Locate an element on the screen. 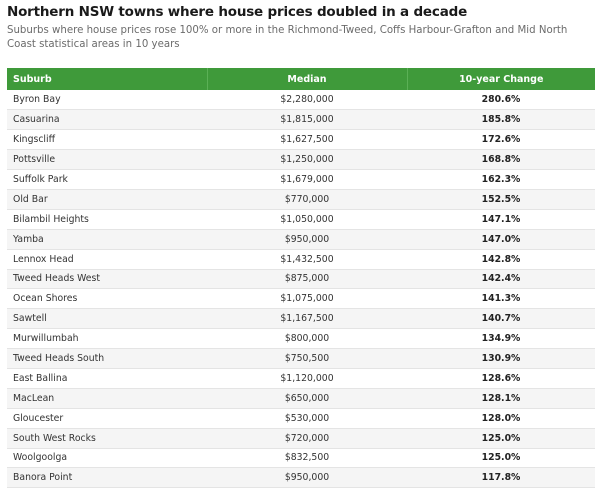 This screenshot has height=495, width=601. table-row: Banora Point $950,000 117.8% is located at coordinates (301, 478).